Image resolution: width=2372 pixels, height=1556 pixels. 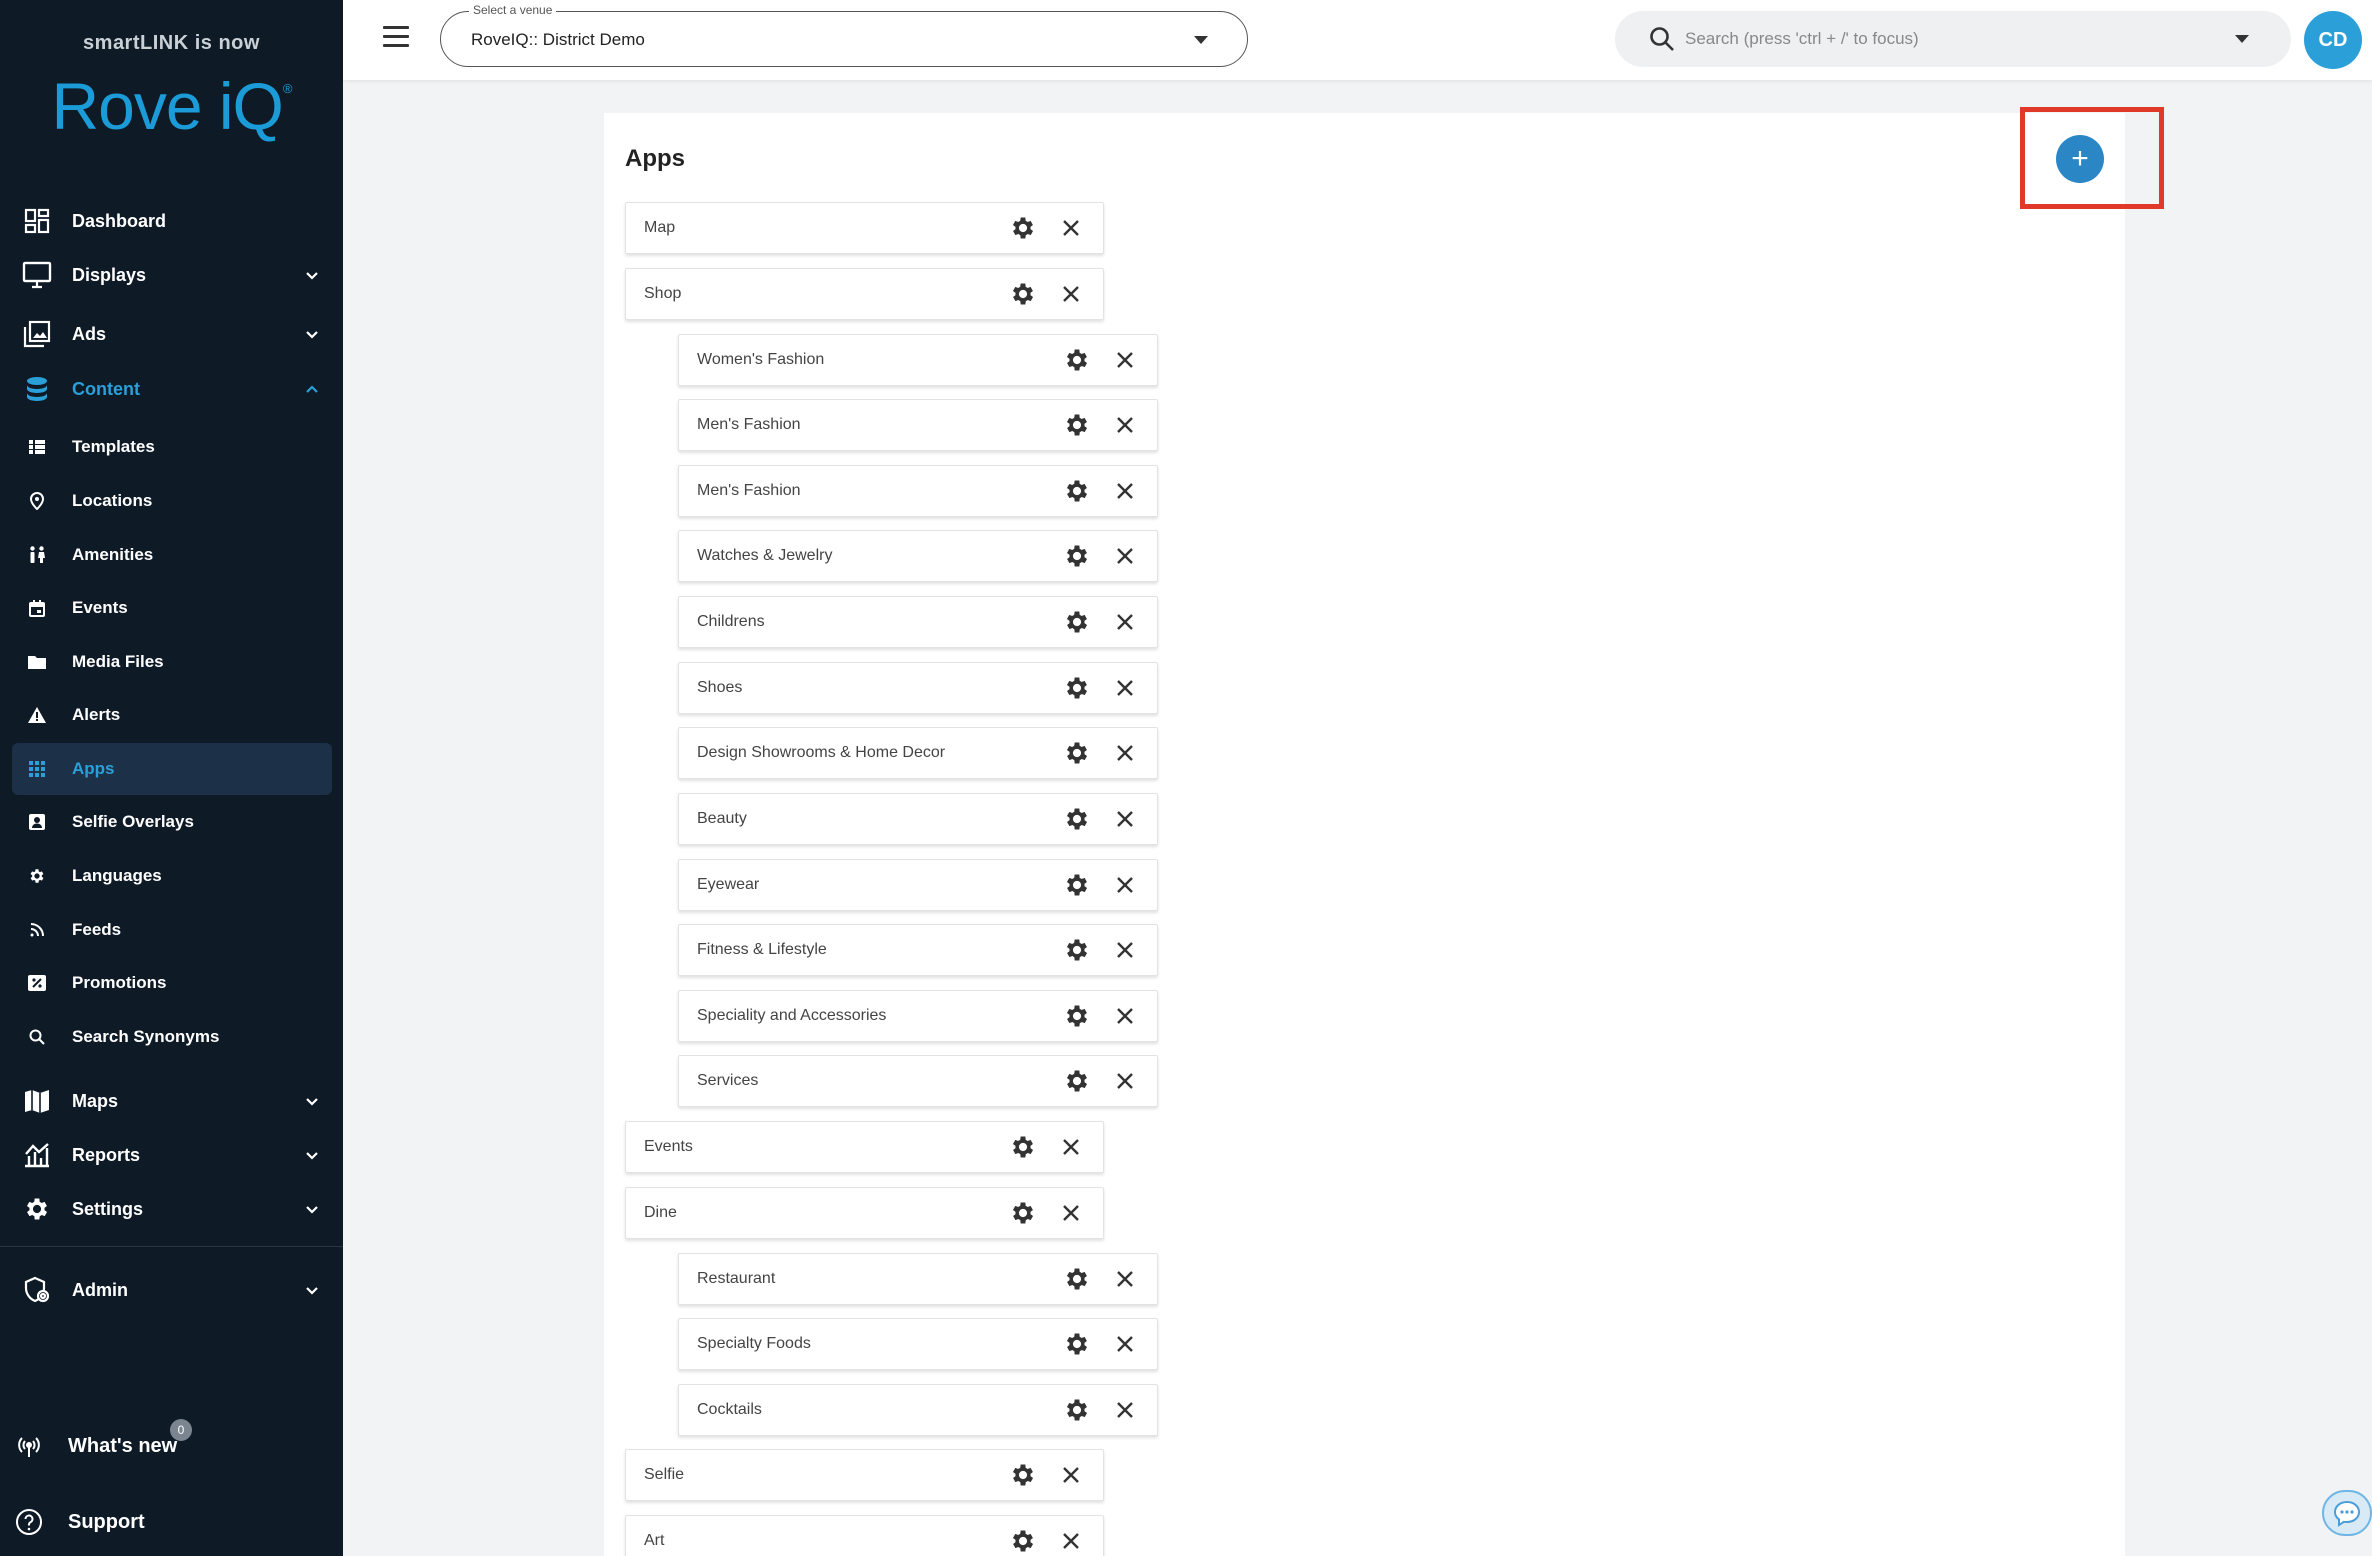 What do you see at coordinates (164, 1522) in the screenshot?
I see `sidebar-item-support: Support` at bounding box center [164, 1522].